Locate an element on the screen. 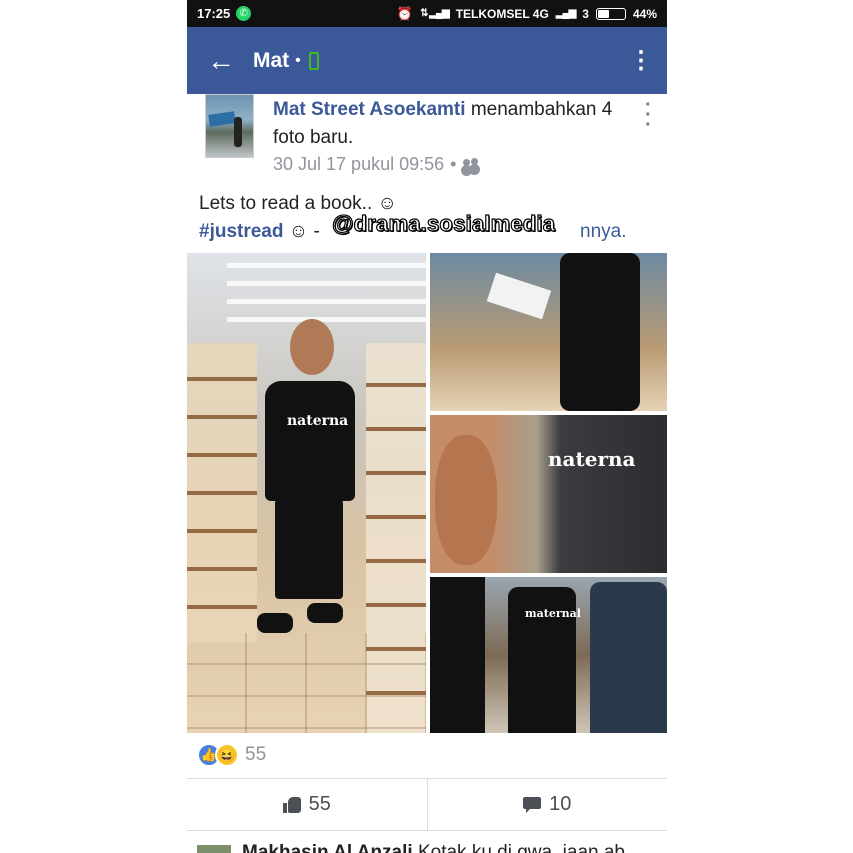 The image size is (853, 853). page-title: Mat is located at coordinates (271, 60).